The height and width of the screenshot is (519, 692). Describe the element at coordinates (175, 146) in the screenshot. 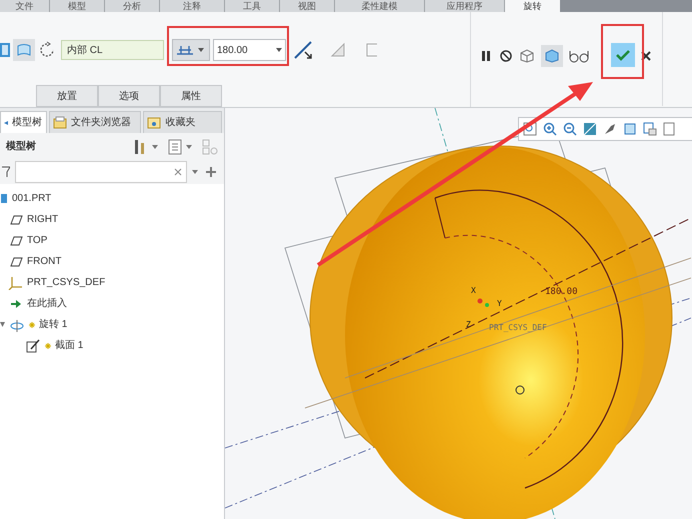

I see `list-icon` at that location.